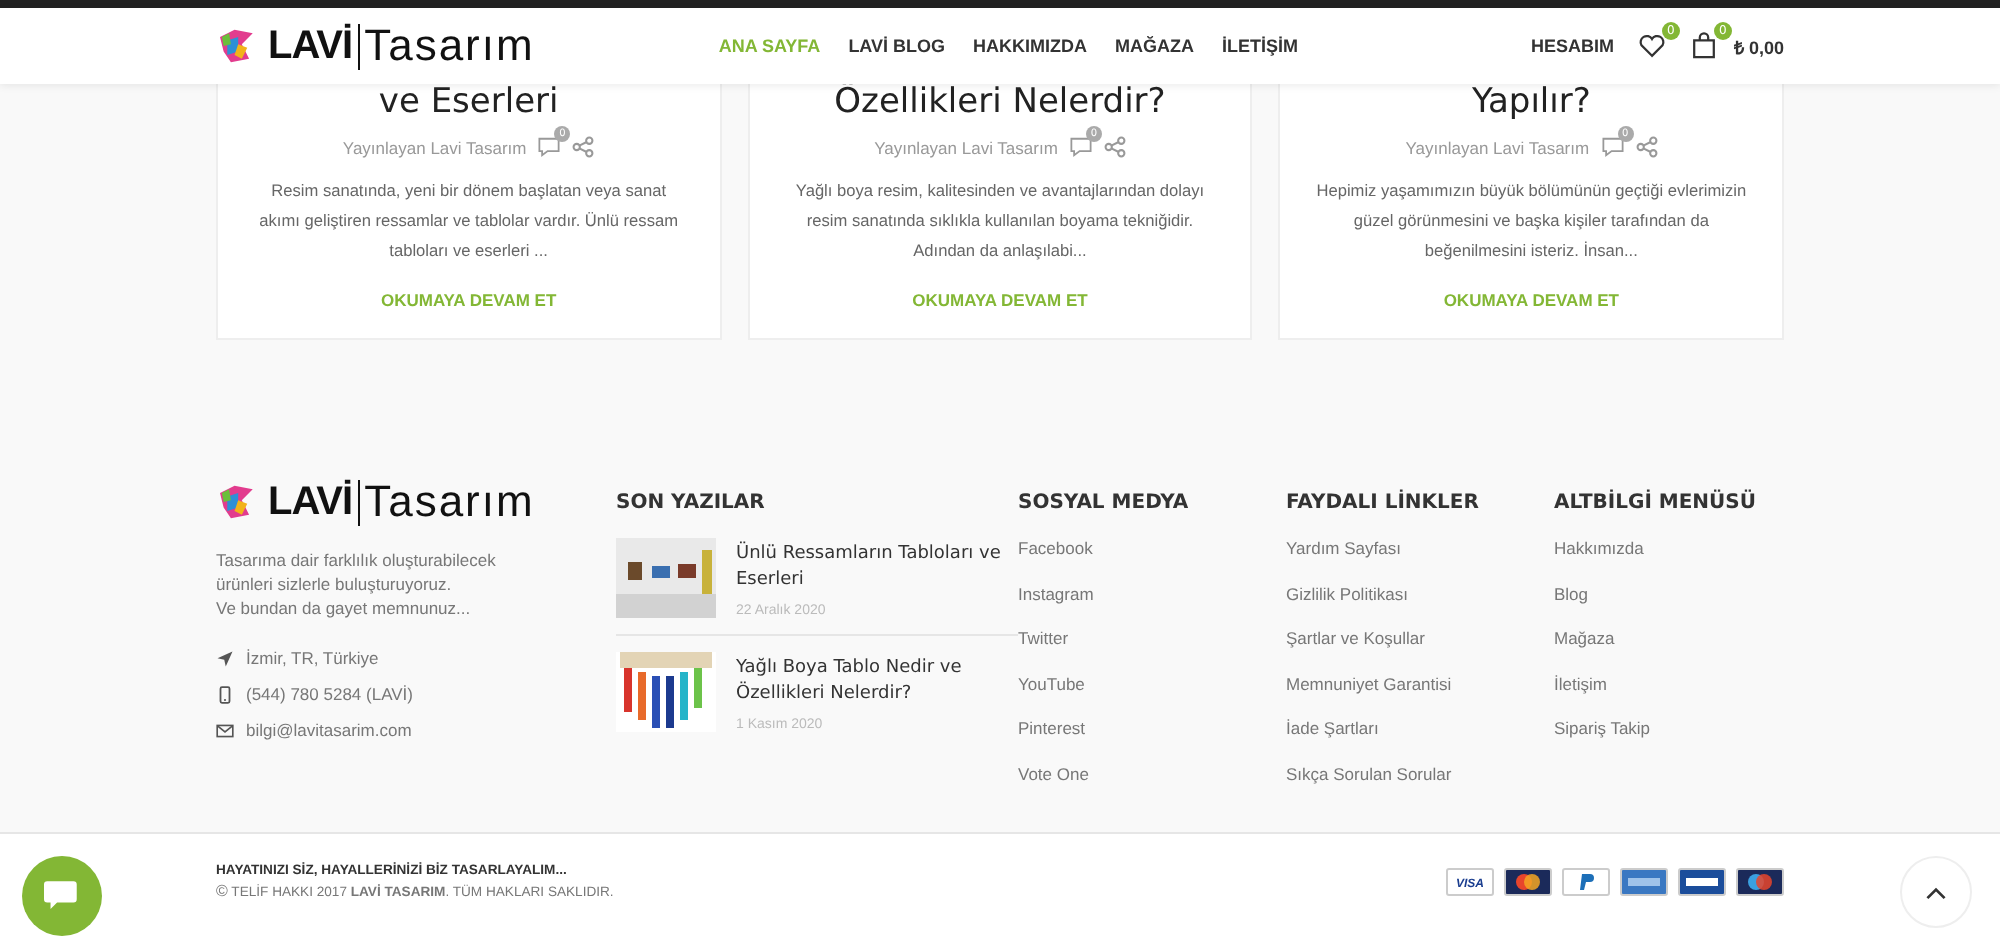 The height and width of the screenshot is (936, 2000). What do you see at coordinates (1572, 46) in the screenshot?
I see `account-link: HESABIM` at bounding box center [1572, 46].